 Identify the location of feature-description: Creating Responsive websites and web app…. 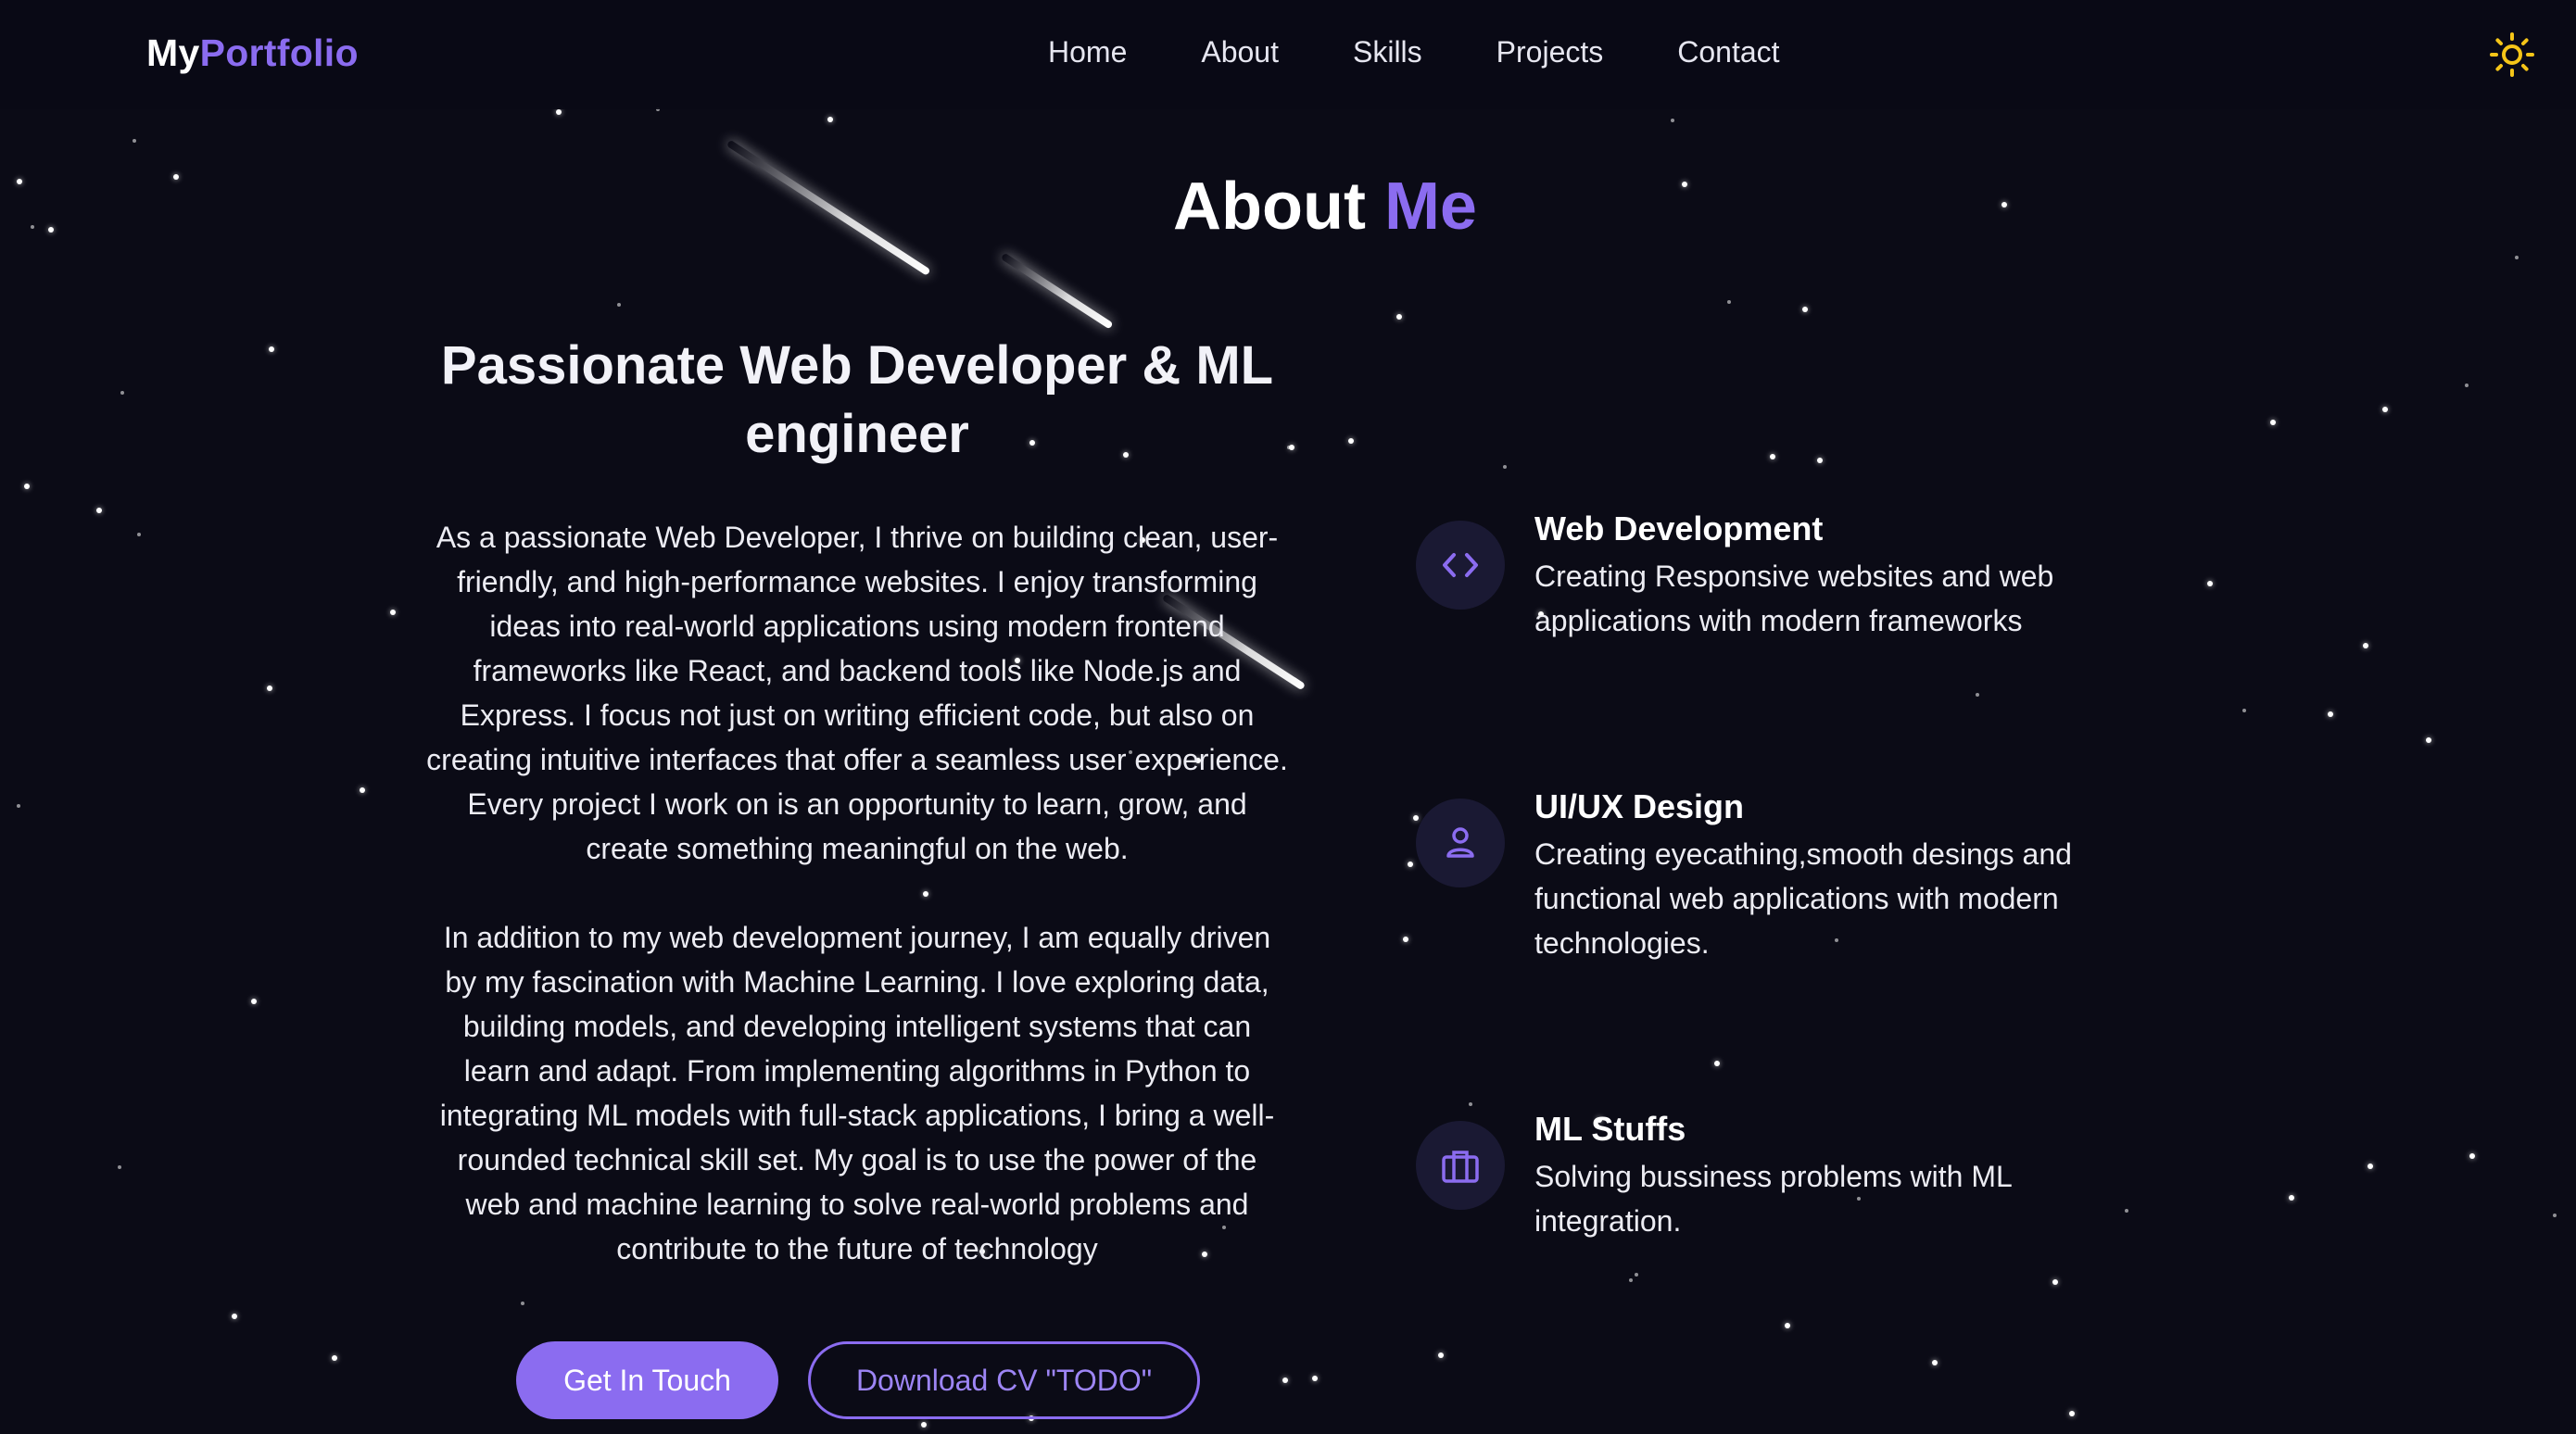
(1794, 599).